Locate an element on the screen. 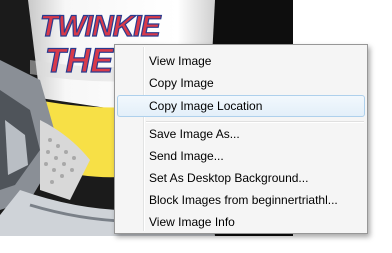  menu-item-view-image-info: View Image Info is located at coordinates (241, 223).